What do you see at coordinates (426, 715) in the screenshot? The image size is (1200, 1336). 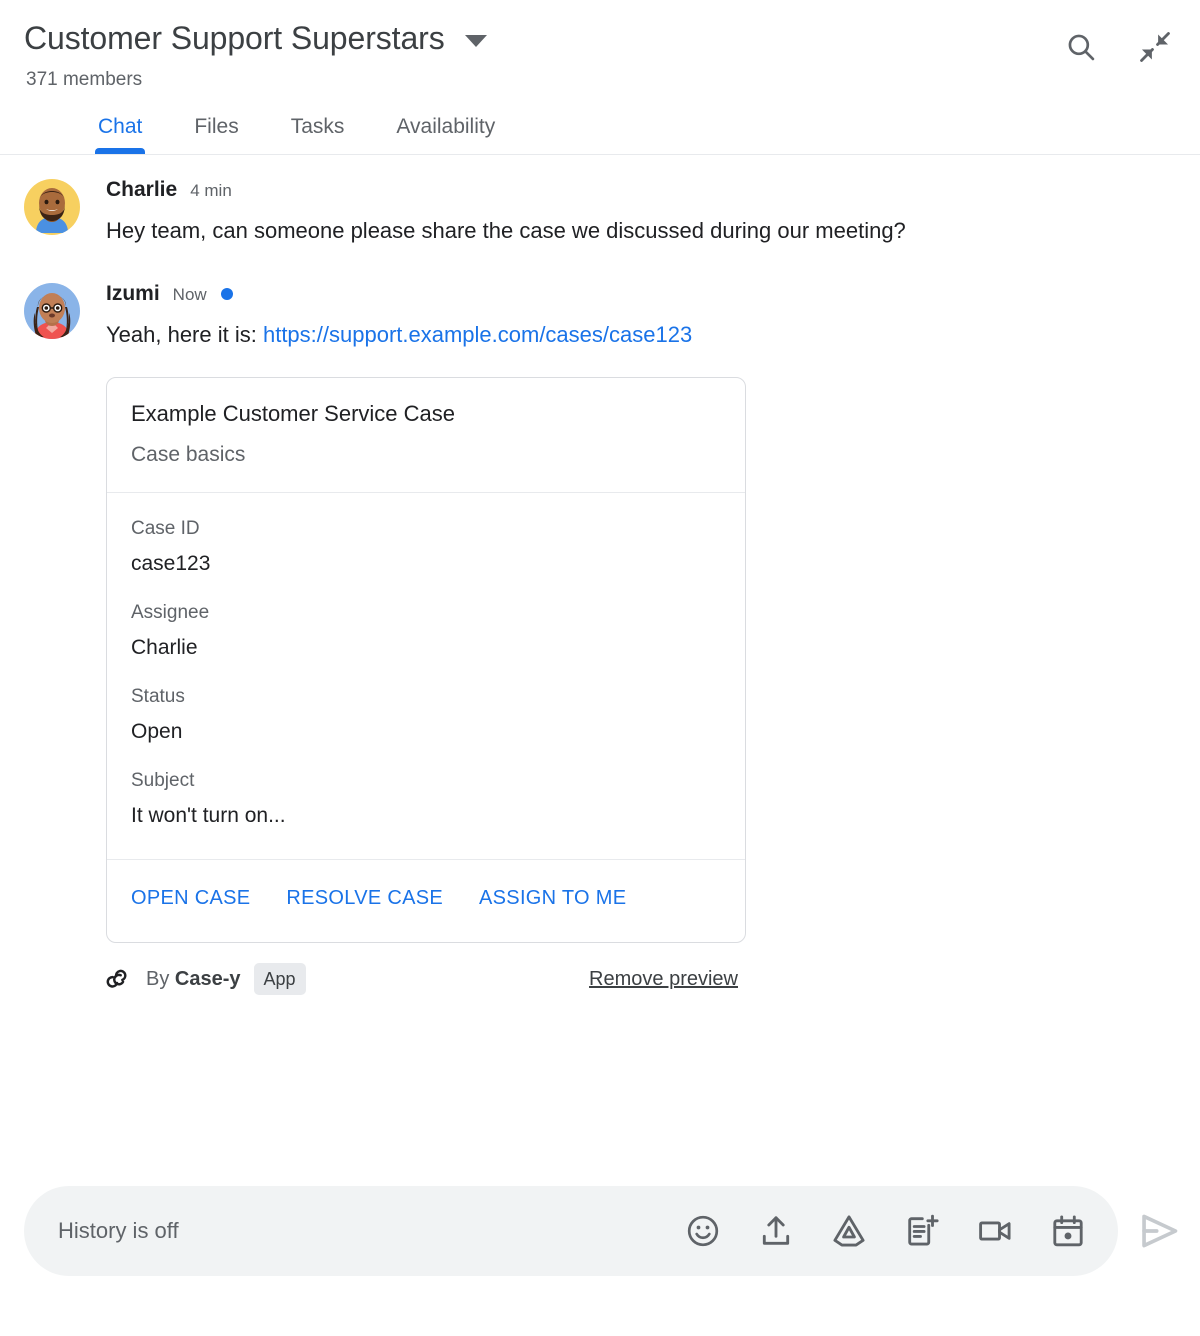 I see `card-field: Status Open` at bounding box center [426, 715].